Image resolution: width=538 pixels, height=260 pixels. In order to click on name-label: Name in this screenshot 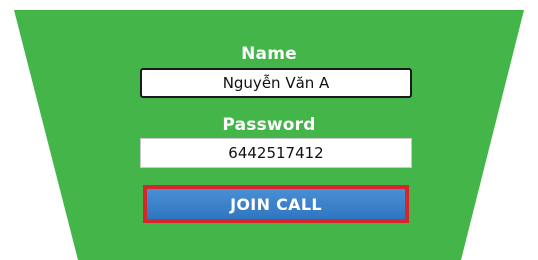, I will do `click(269, 54)`.